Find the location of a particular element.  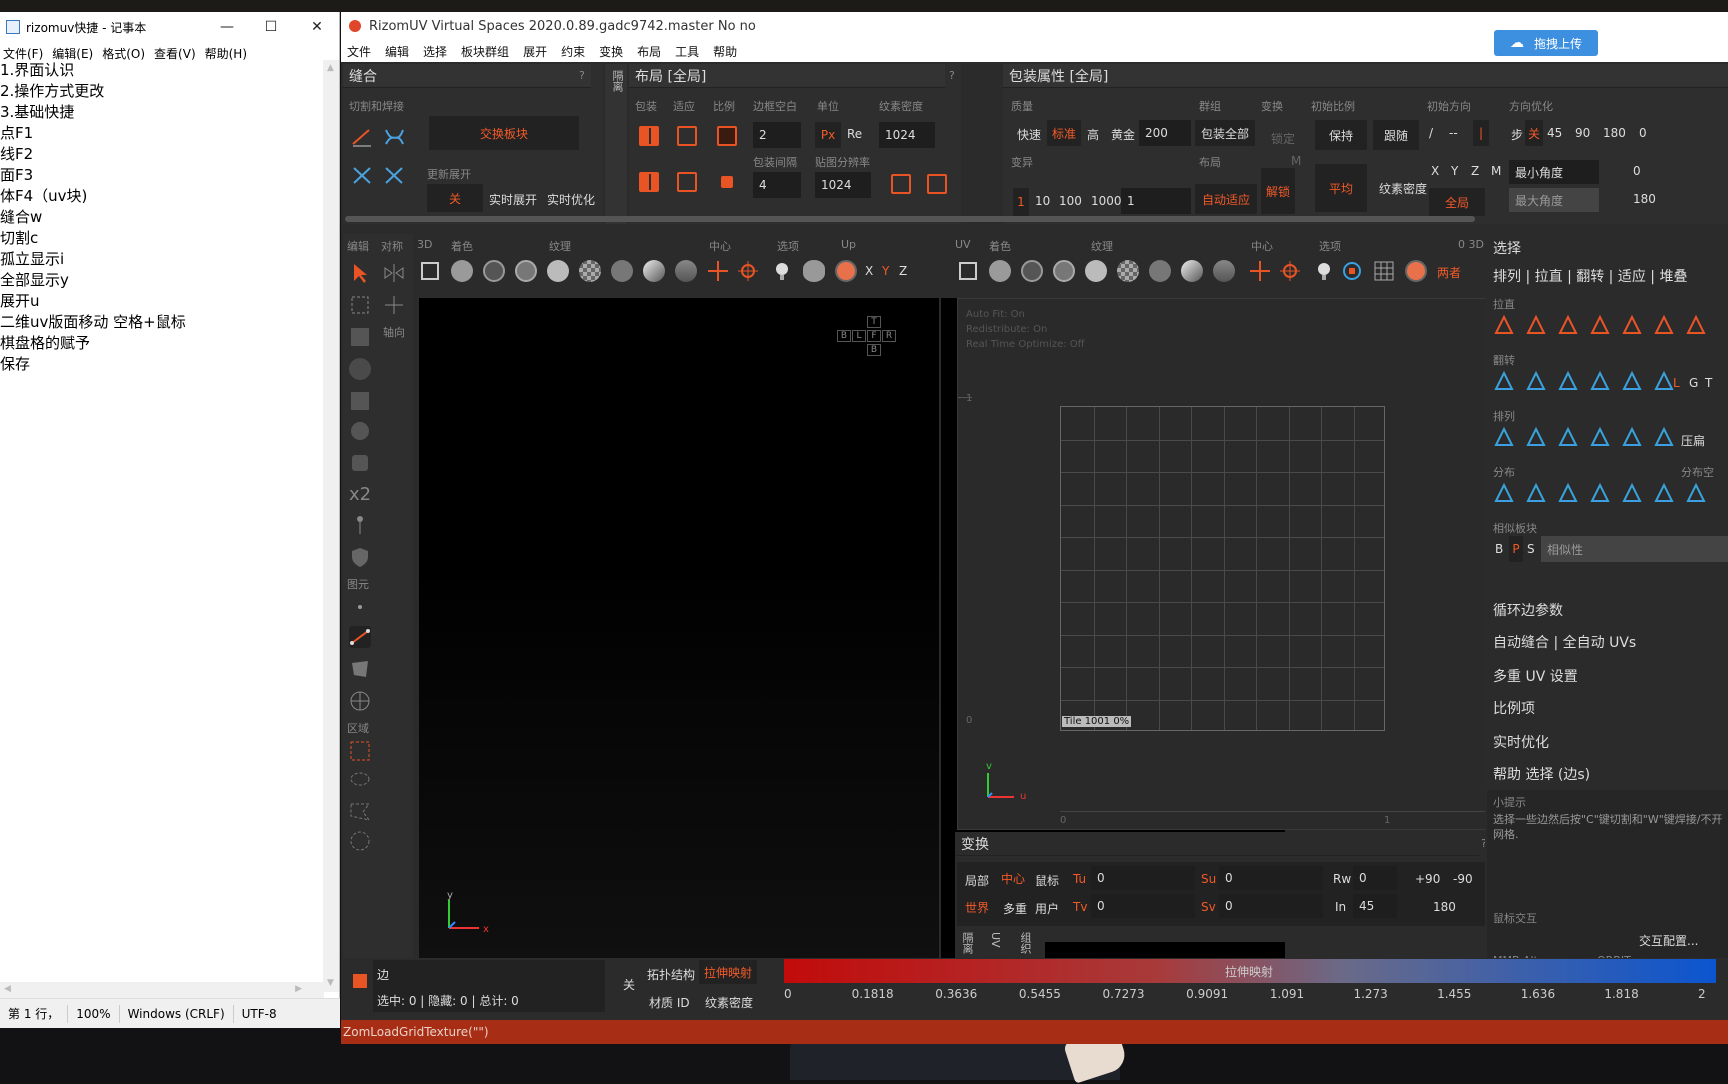

weld-icon is located at coordinates (394, 137).